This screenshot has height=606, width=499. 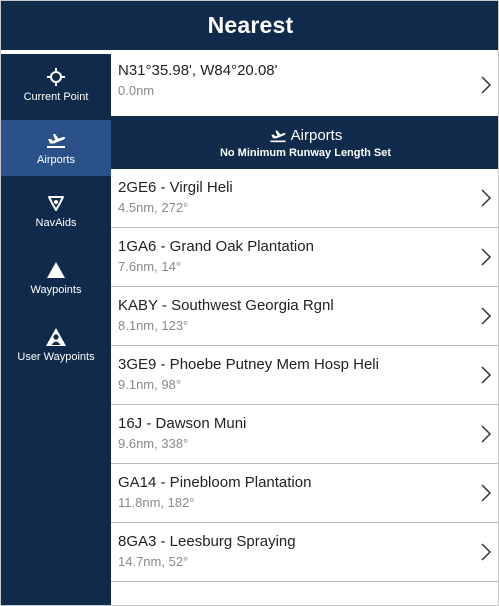 What do you see at coordinates (304, 434) in the screenshot?
I see `list-item: 16J - Dawson Muni 9.6nm, 338°` at bounding box center [304, 434].